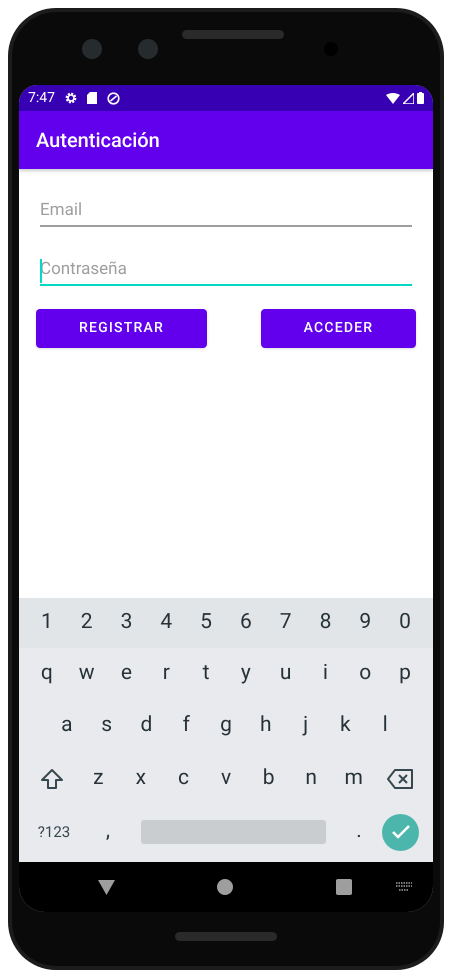  What do you see at coordinates (306, 726) in the screenshot?
I see `keyboard-key: j` at bounding box center [306, 726].